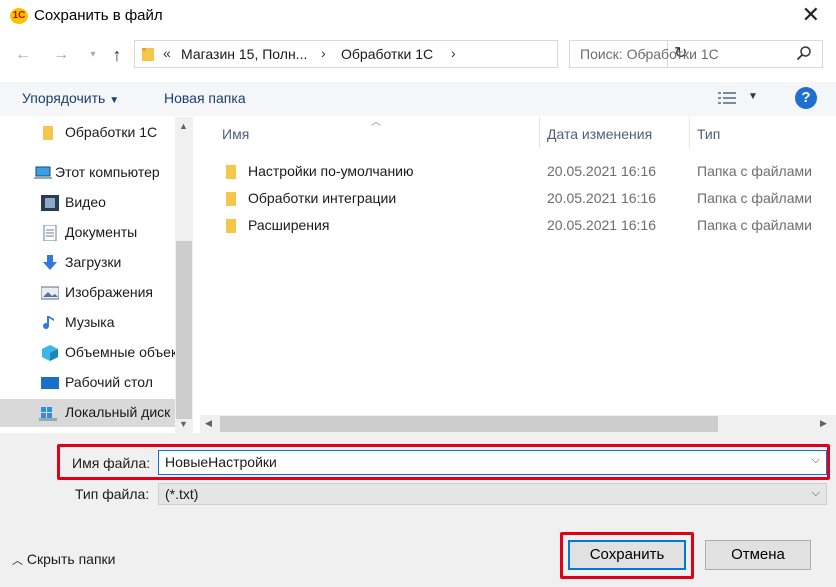  Describe the element at coordinates (48, 413) in the screenshot. I see `local-disk-icon` at that location.